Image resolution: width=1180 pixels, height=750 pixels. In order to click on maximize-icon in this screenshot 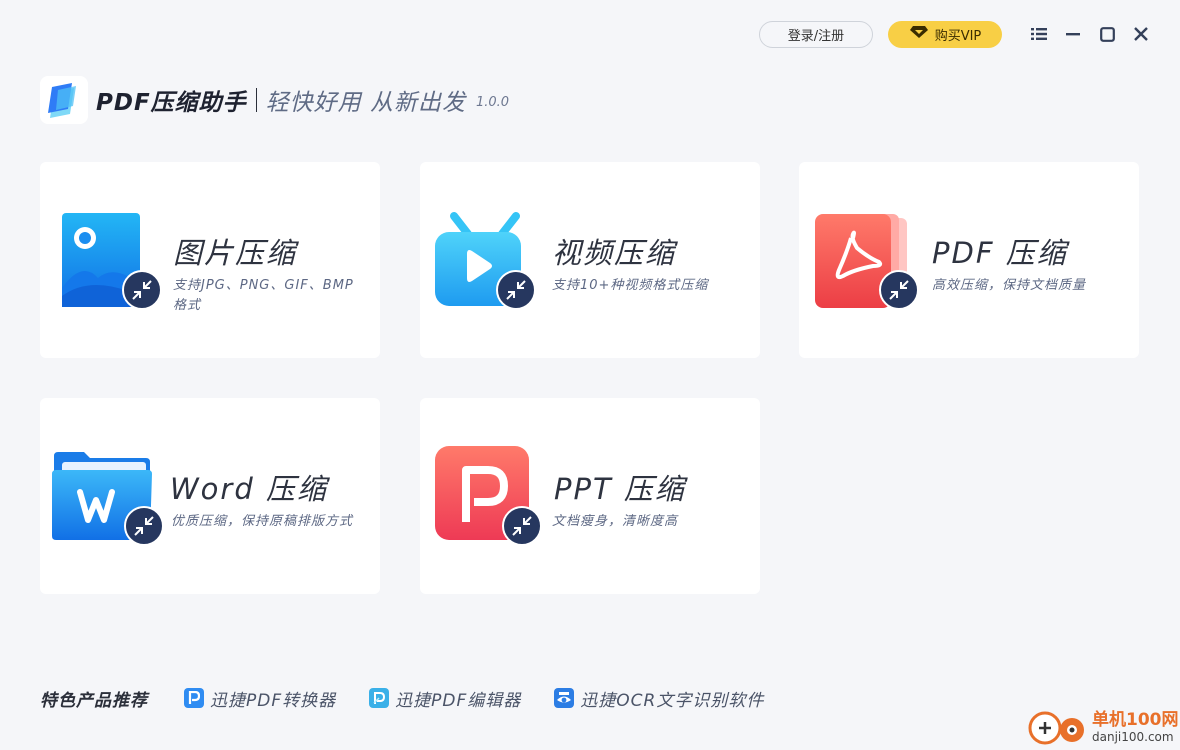, I will do `click(1107, 34)`.